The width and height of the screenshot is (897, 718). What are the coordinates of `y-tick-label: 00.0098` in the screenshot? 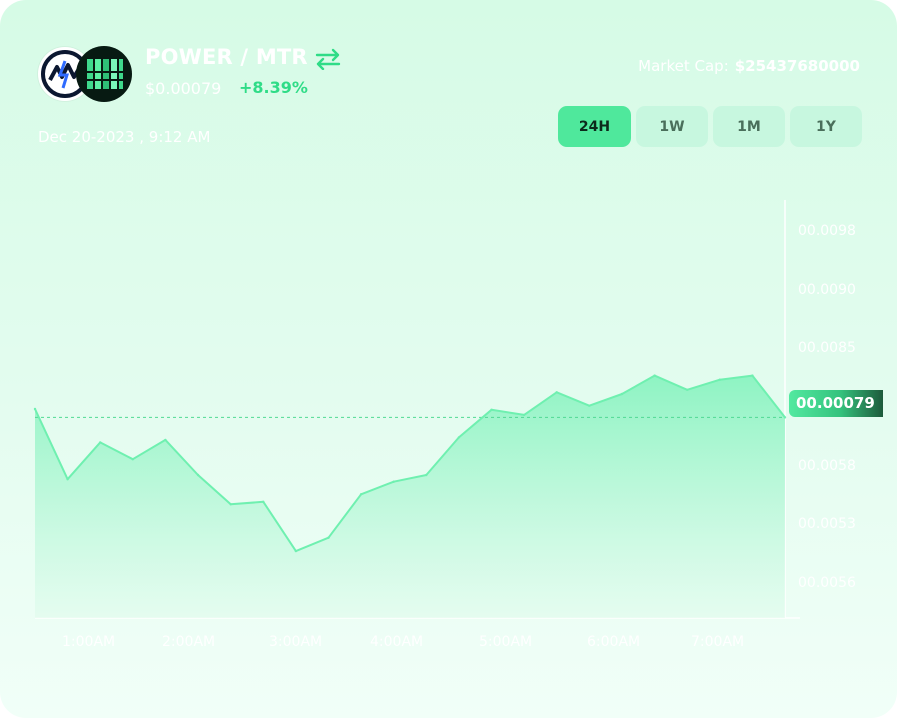 It's located at (827, 231).